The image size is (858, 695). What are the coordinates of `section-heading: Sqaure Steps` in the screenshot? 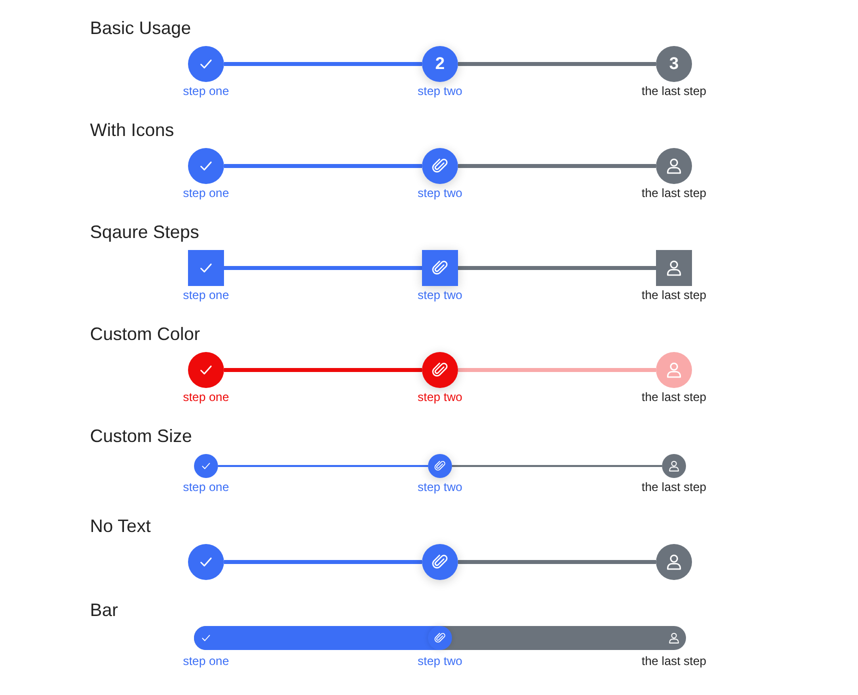 It's located at (144, 232).